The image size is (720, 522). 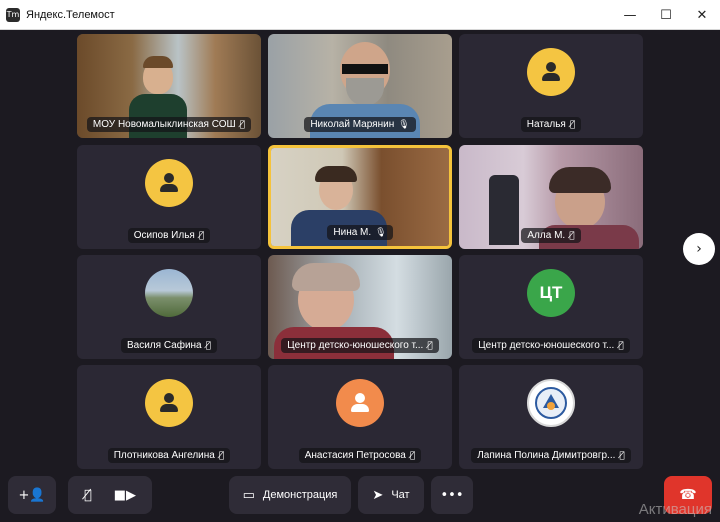 What do you see at coordinates (360, 455) in the screenshot?
I see `participant-name: Анастасия Петросова 🎙̸` at bounding box center [360, 455].